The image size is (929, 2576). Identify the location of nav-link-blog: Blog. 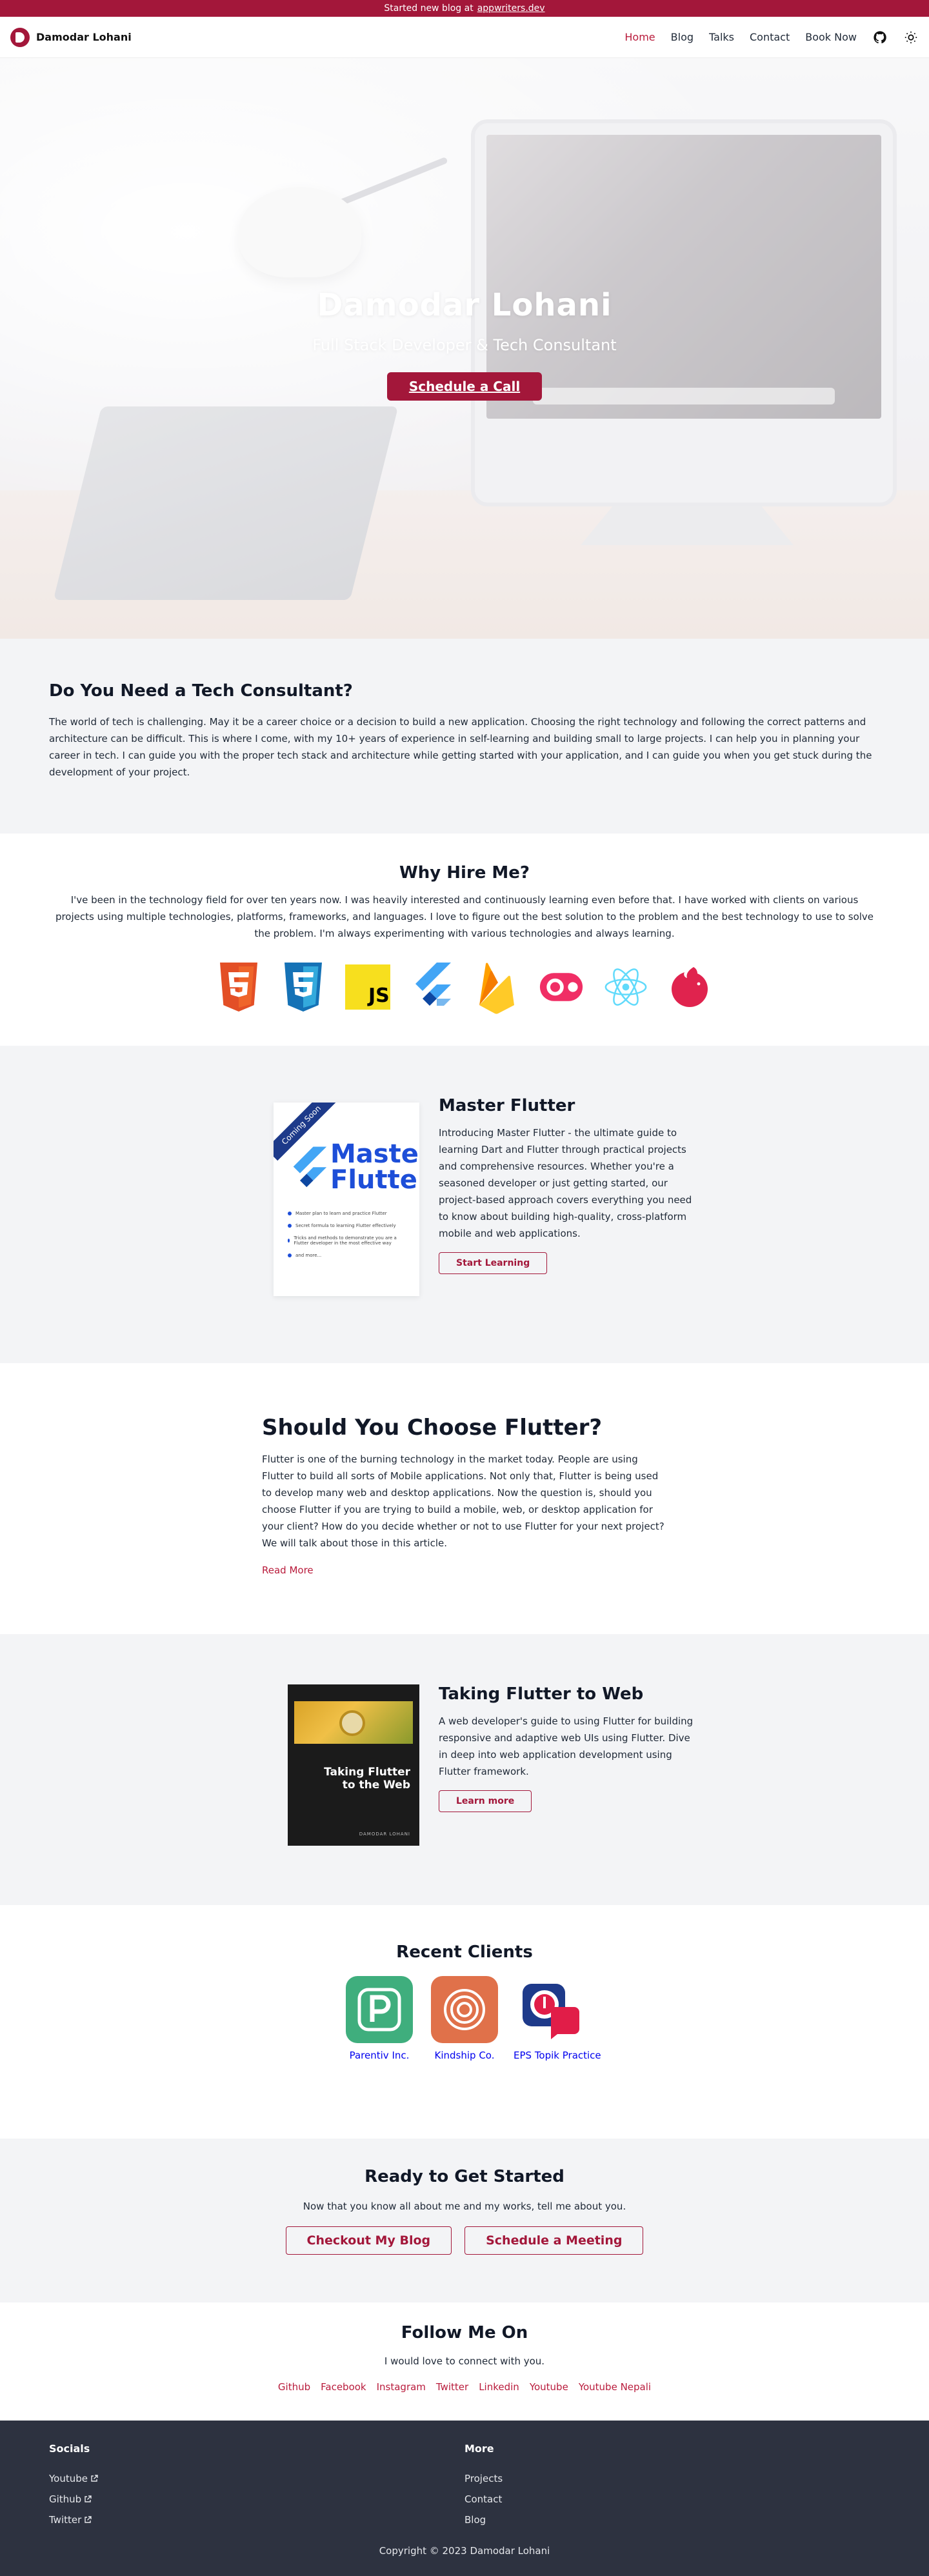
(683, 37).